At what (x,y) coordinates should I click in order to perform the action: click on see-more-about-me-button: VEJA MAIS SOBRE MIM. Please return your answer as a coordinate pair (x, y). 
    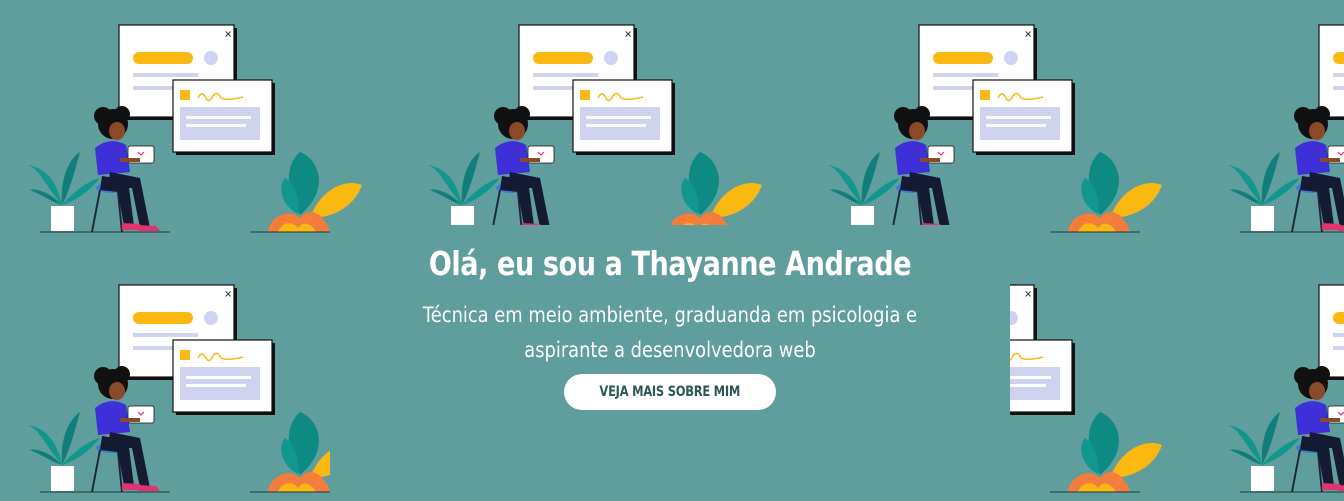
    Looking at the image, I should click on (670, 392).